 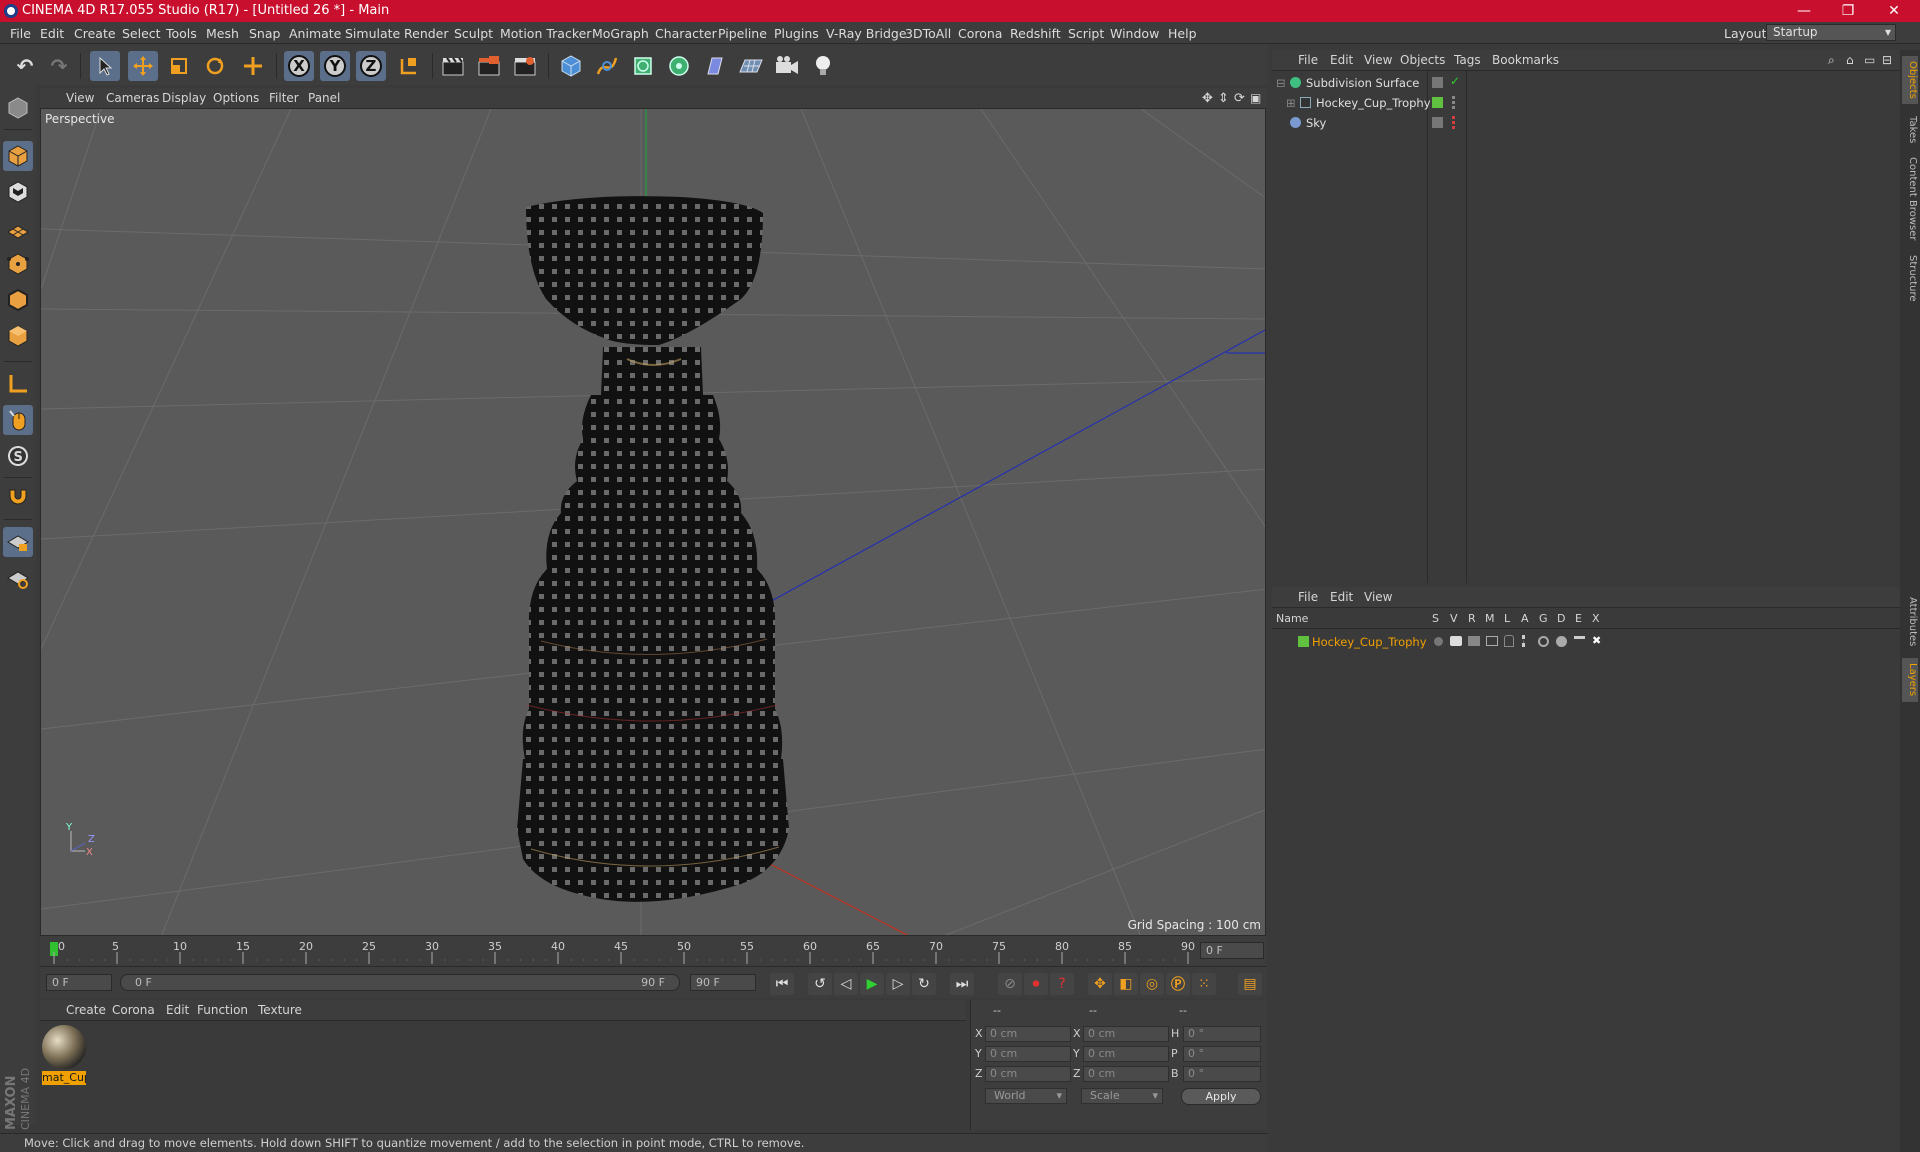 What do you see at coordinates (52, 33) in the screenshot?
I see `menu-edit: Edit` at bounding box center [52, 33].